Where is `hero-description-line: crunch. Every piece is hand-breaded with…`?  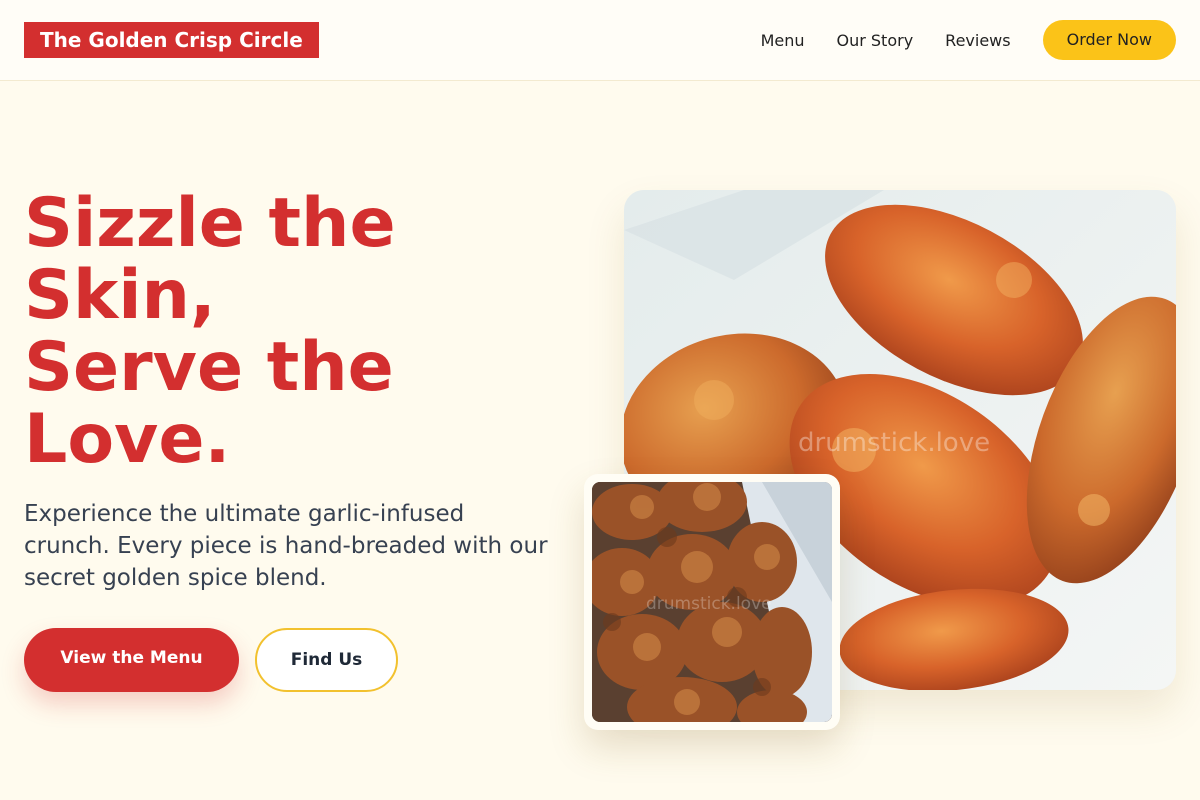 hero-description-line: crunch. Every piece is hand-breaded with… is located at coordinates (286, 546).